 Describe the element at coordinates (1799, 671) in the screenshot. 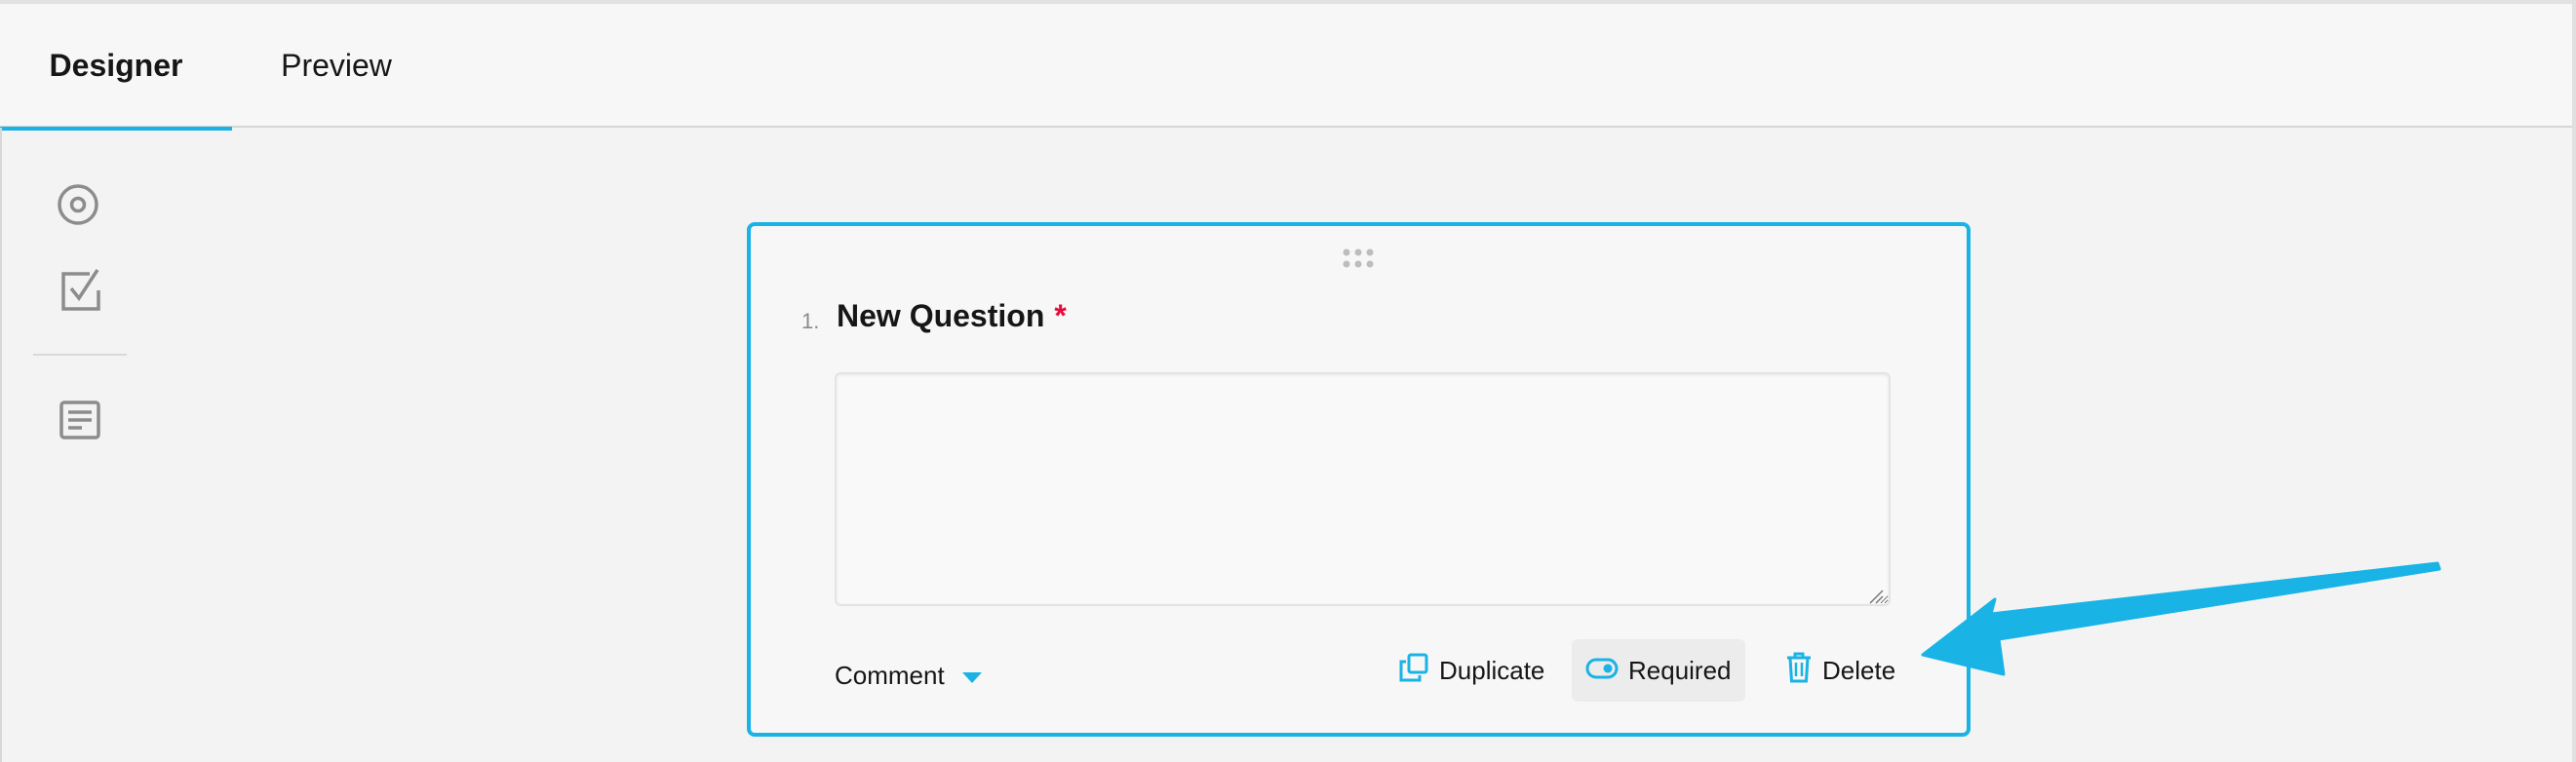

I see `trash-icon` at that location.